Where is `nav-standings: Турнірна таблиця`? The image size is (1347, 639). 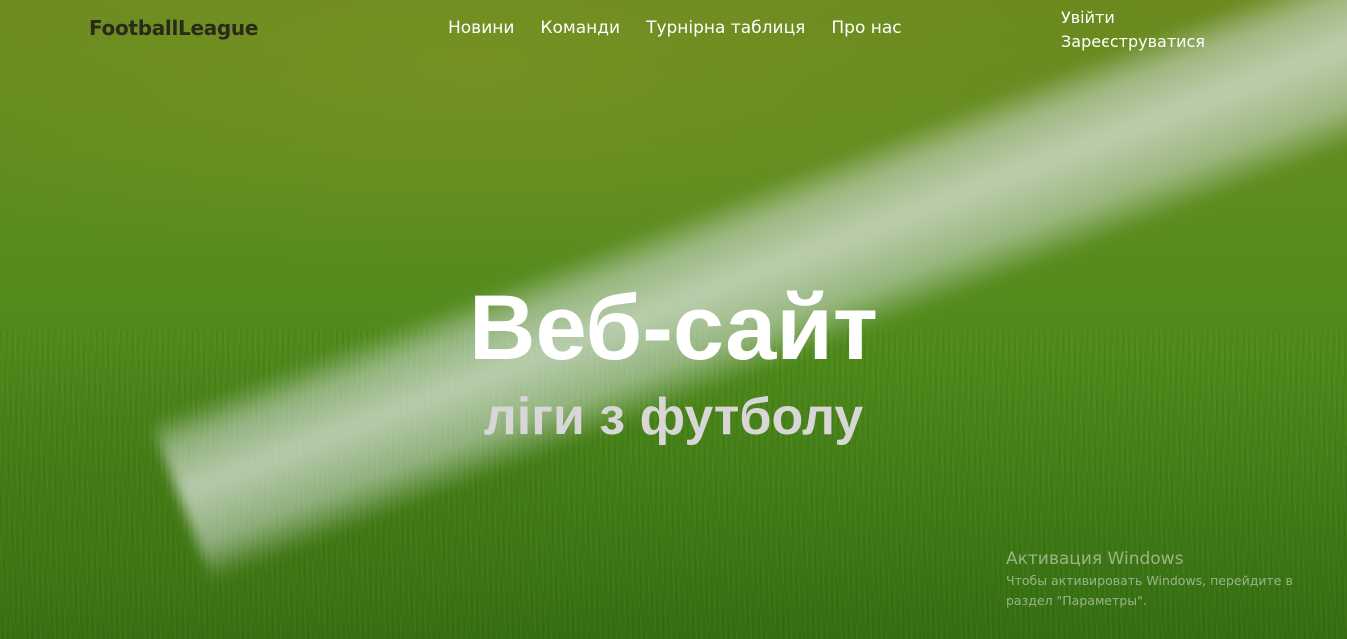 nav-standings: Турнірна таблиця is located at coordinates (725, 28).